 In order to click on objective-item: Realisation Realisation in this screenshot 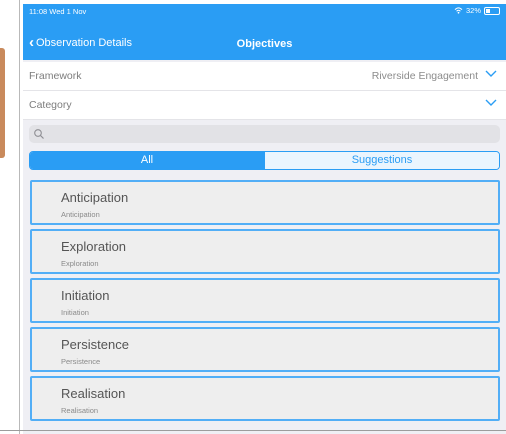, I will do `click(265, 398)`.